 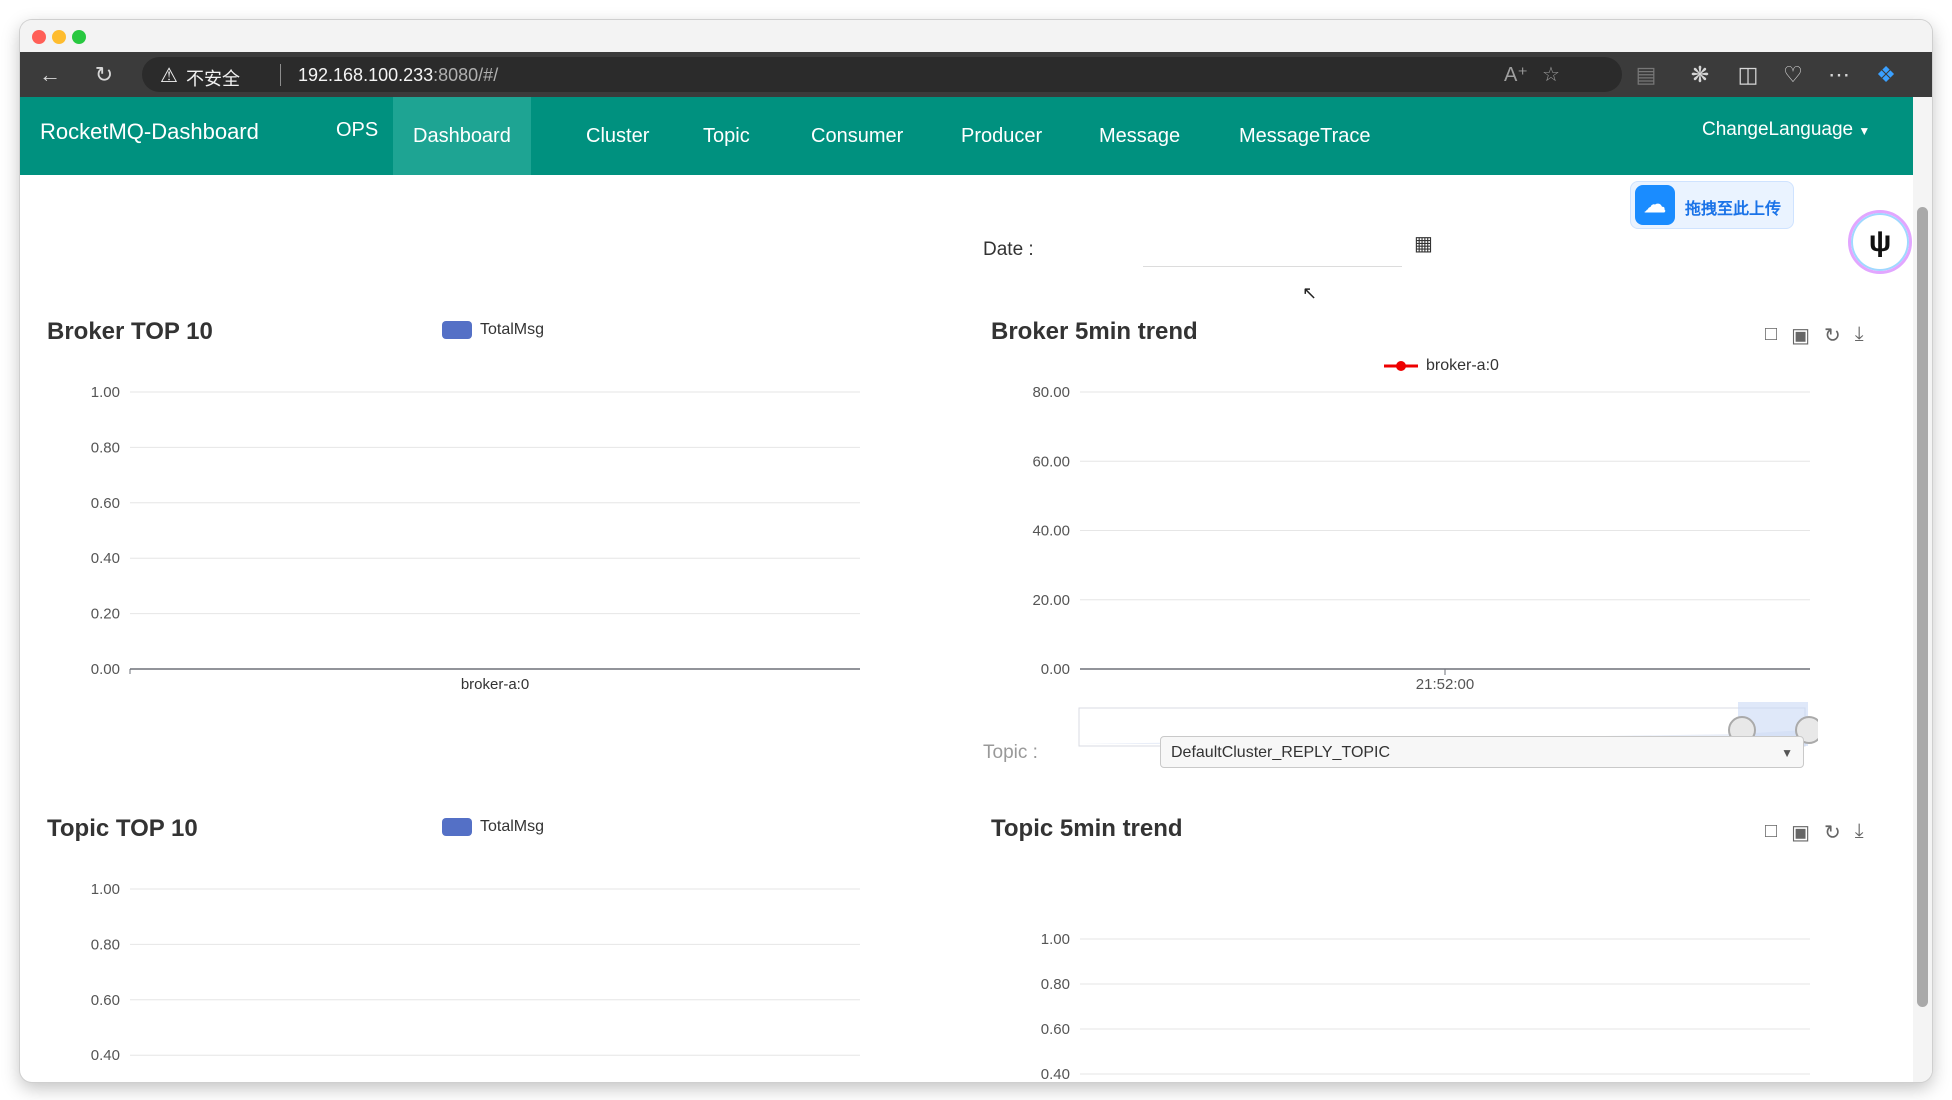 What do you see at coordinates (1001, 136) in the screenshot?
I see `nav-producer: Producer` at bounding box center [1001, 136].